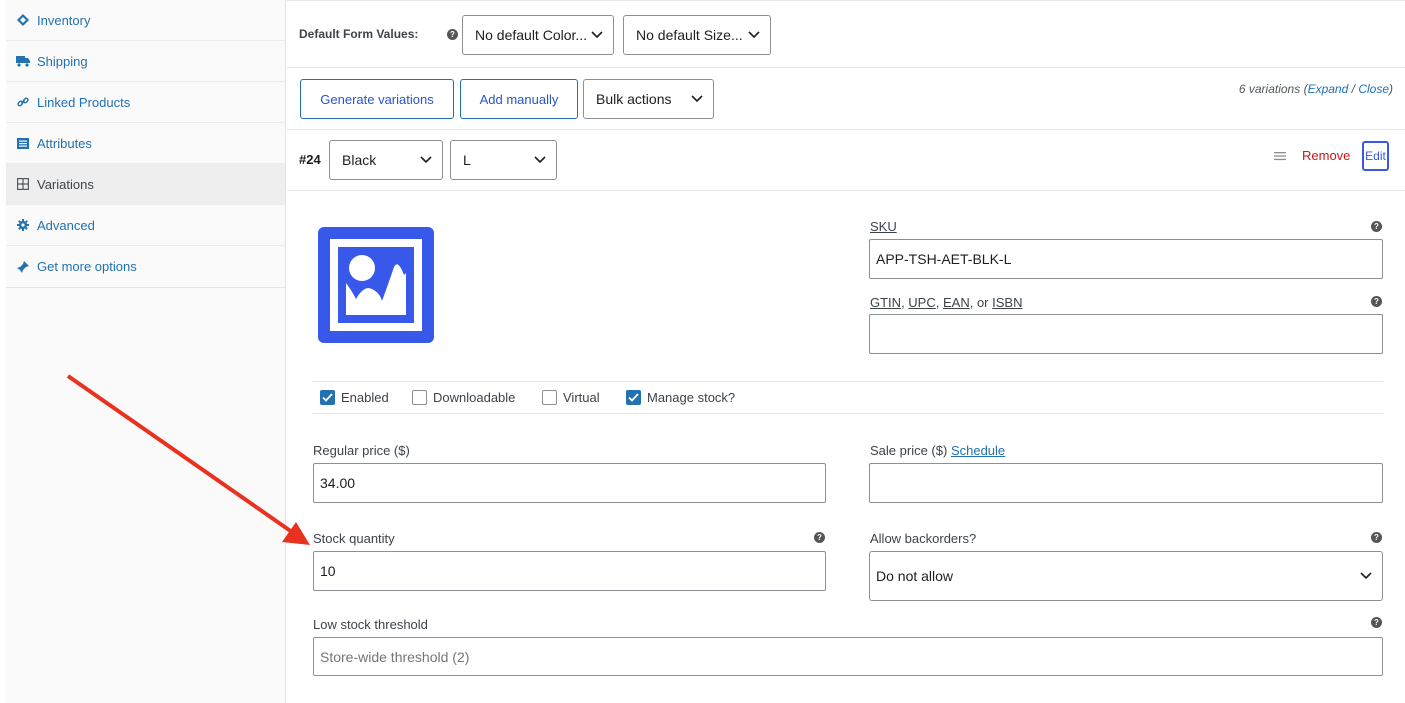  Describe the element at coordinates (915, 576) in the screenshot. I see `allow-backorders-value: Do not allow` at that location.